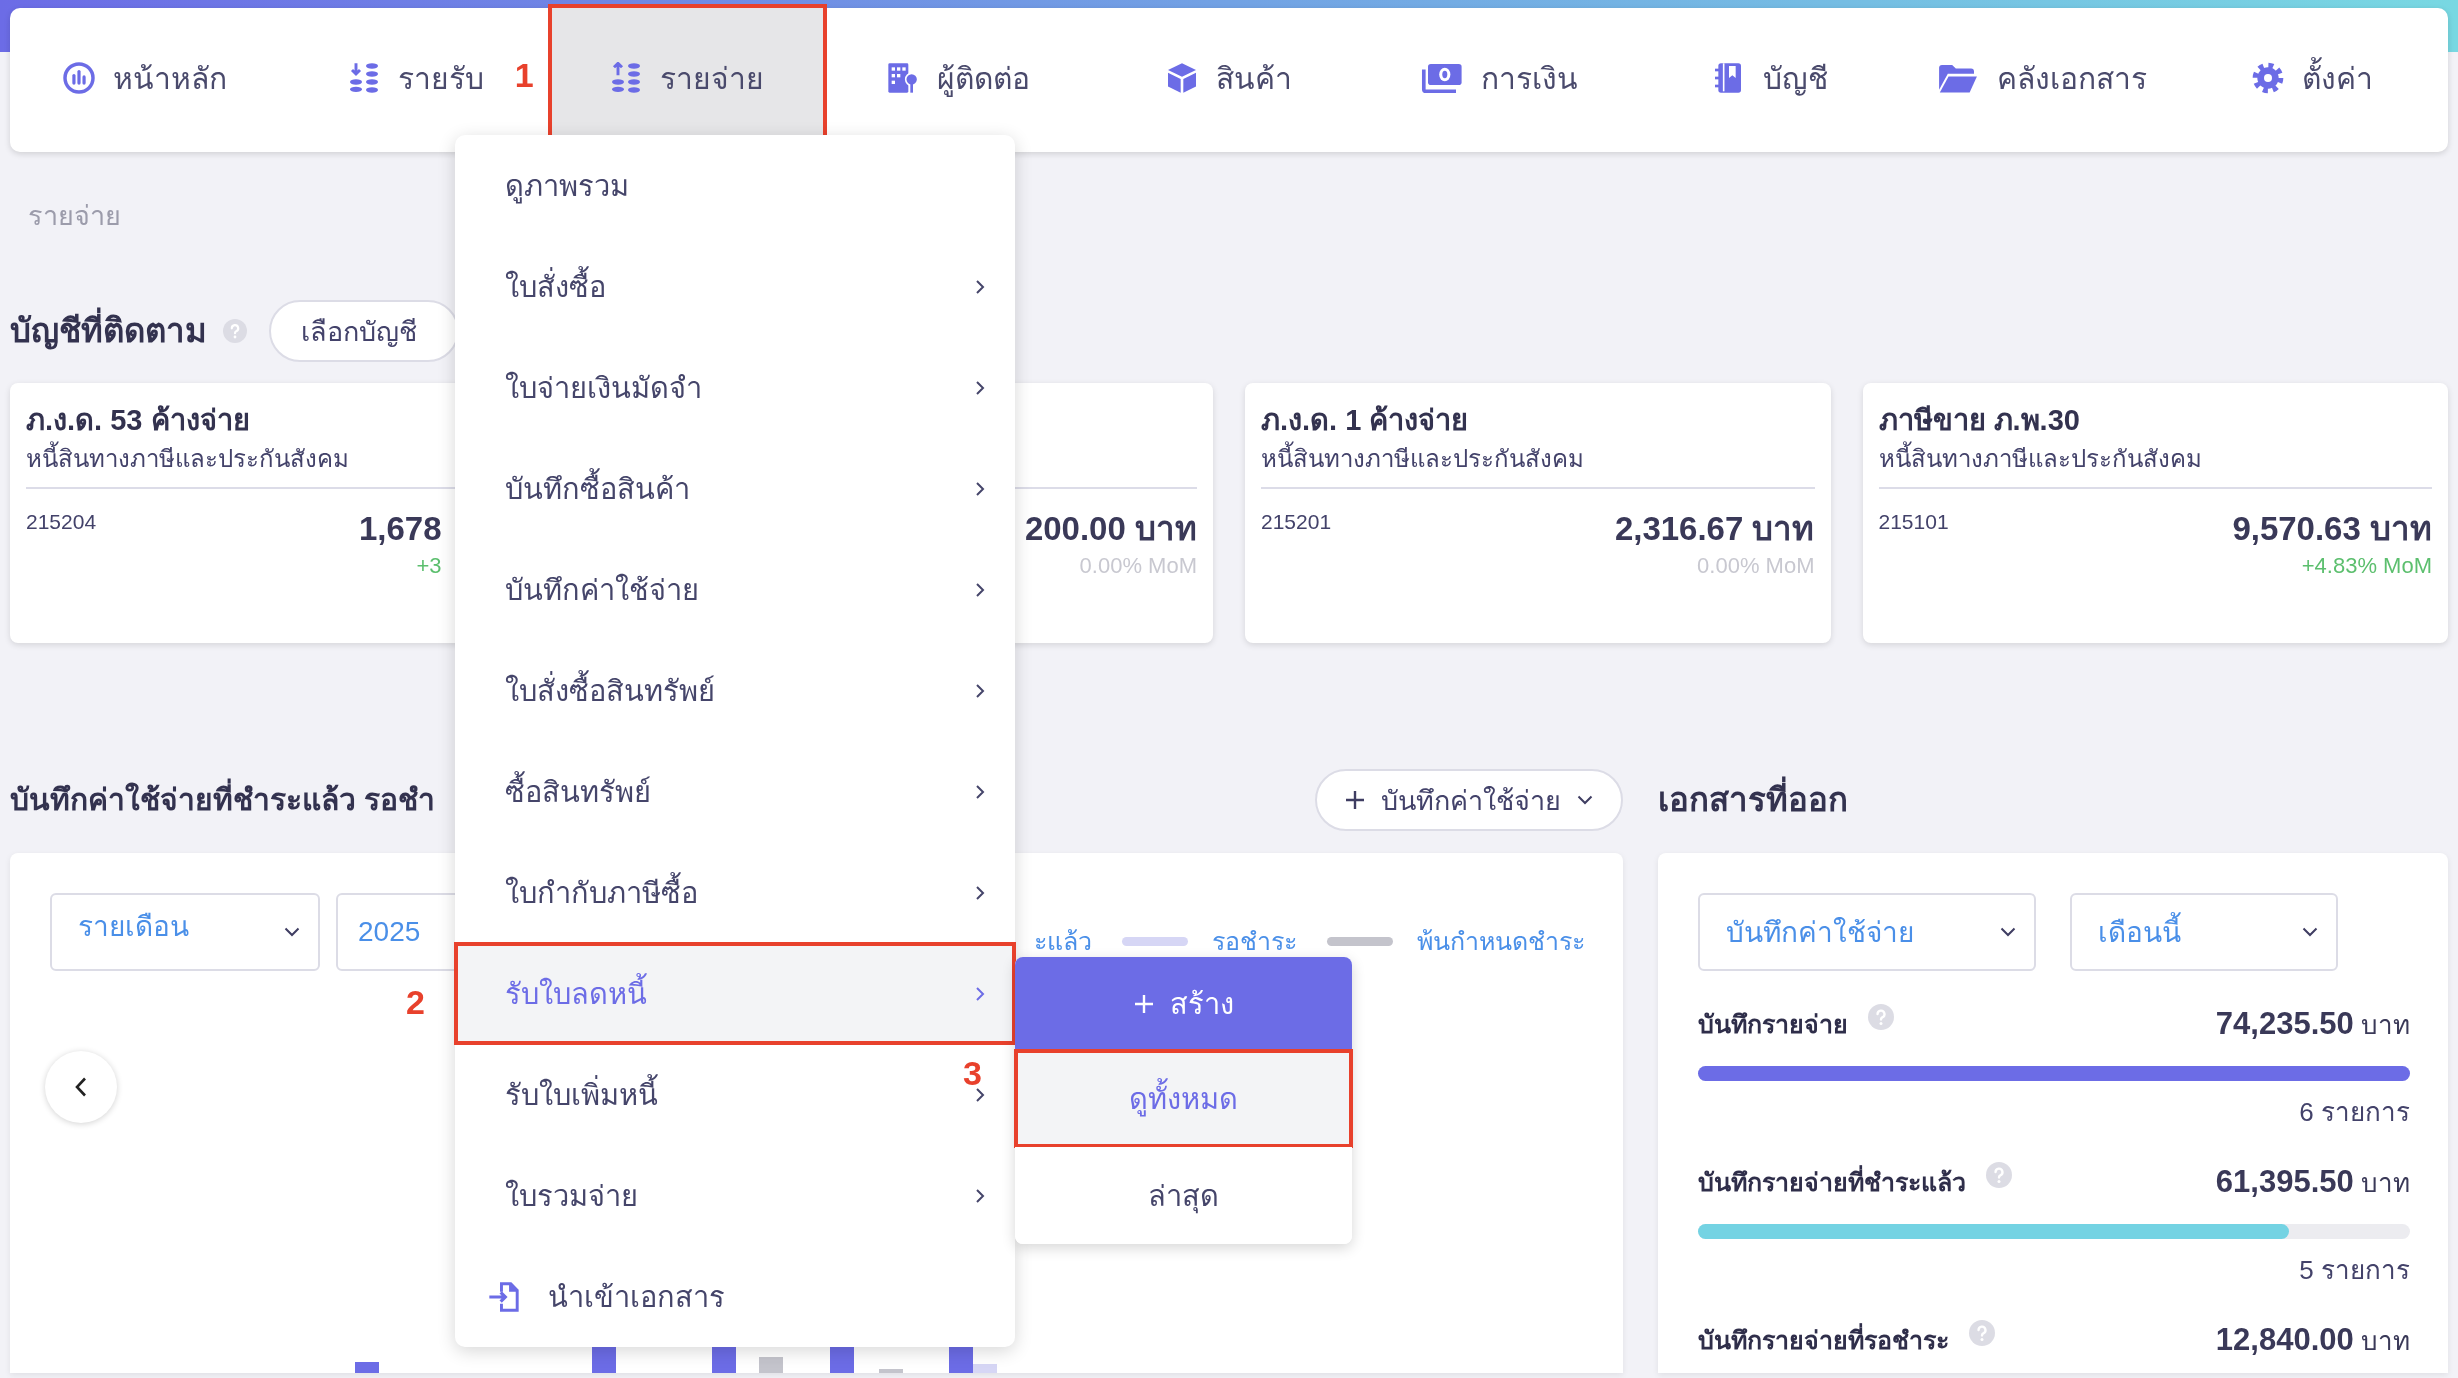 Image resolution: width=2458 pixels, height=1378 pixels. What do you see at coordinates (1957, 78) in the screenshot?
I see `folder-icon` at bounding box center [1957, 78].